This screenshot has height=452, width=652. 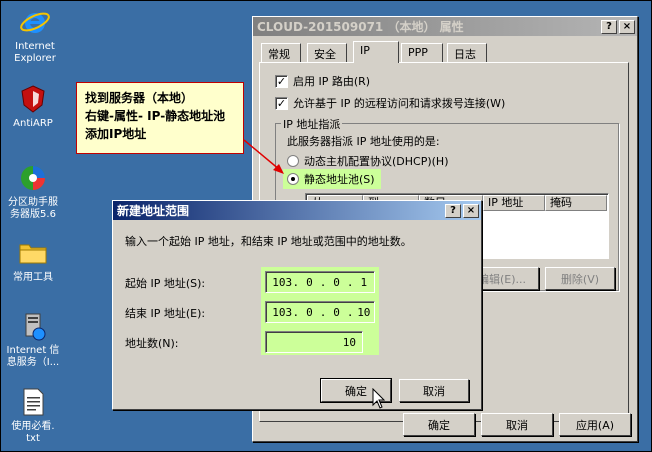 I want to click on mouse-pointer-icon, so click(x=379, y=398).